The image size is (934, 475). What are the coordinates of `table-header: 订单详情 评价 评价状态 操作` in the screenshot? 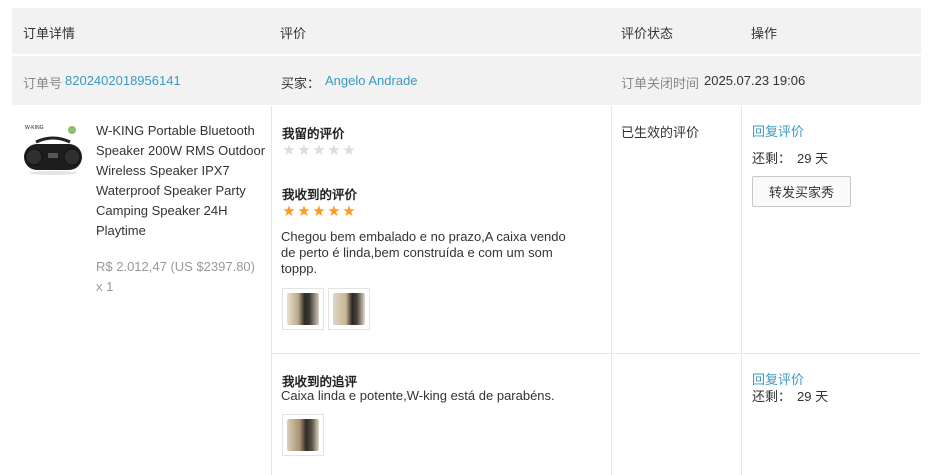 It's located at (466, 31).